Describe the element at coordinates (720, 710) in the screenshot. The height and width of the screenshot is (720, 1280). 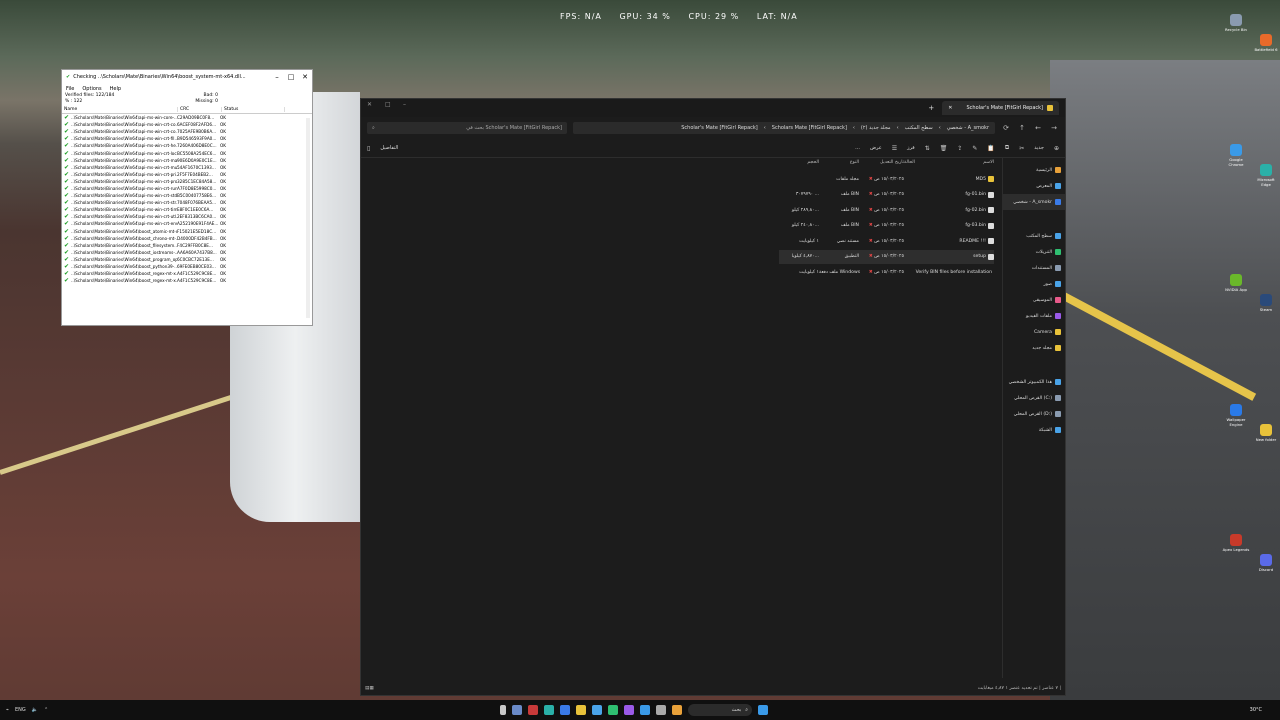
I see `taskbar-search: بحث ⌕` at that location.